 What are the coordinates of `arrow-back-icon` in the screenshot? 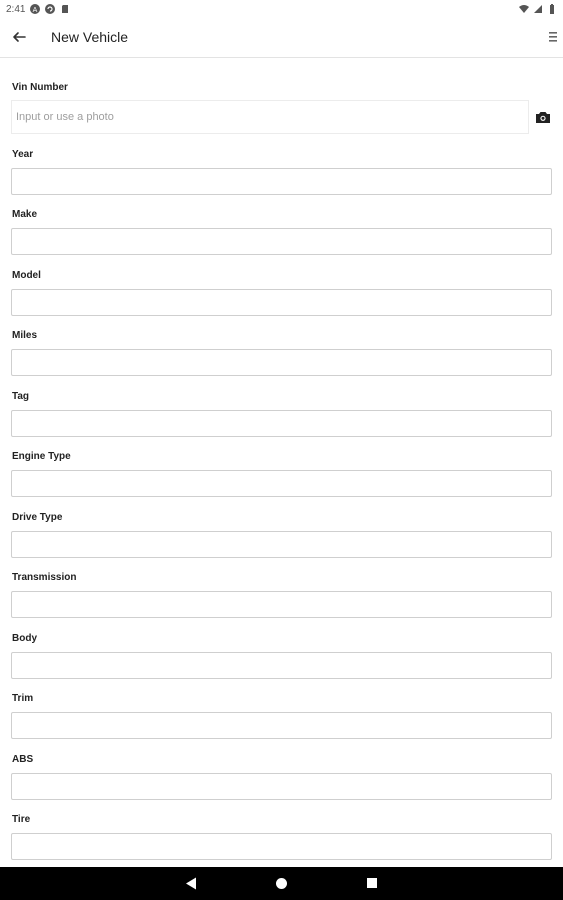 It's located at (19, 37).